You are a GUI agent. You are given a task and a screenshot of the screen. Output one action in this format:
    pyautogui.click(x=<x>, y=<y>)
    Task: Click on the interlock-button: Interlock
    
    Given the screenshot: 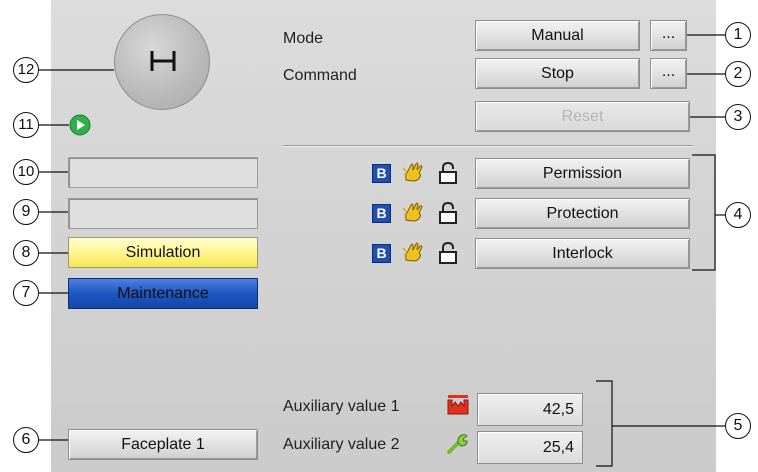 What is the action you would take?
    pyautogui.click(x=582, y=253)
    